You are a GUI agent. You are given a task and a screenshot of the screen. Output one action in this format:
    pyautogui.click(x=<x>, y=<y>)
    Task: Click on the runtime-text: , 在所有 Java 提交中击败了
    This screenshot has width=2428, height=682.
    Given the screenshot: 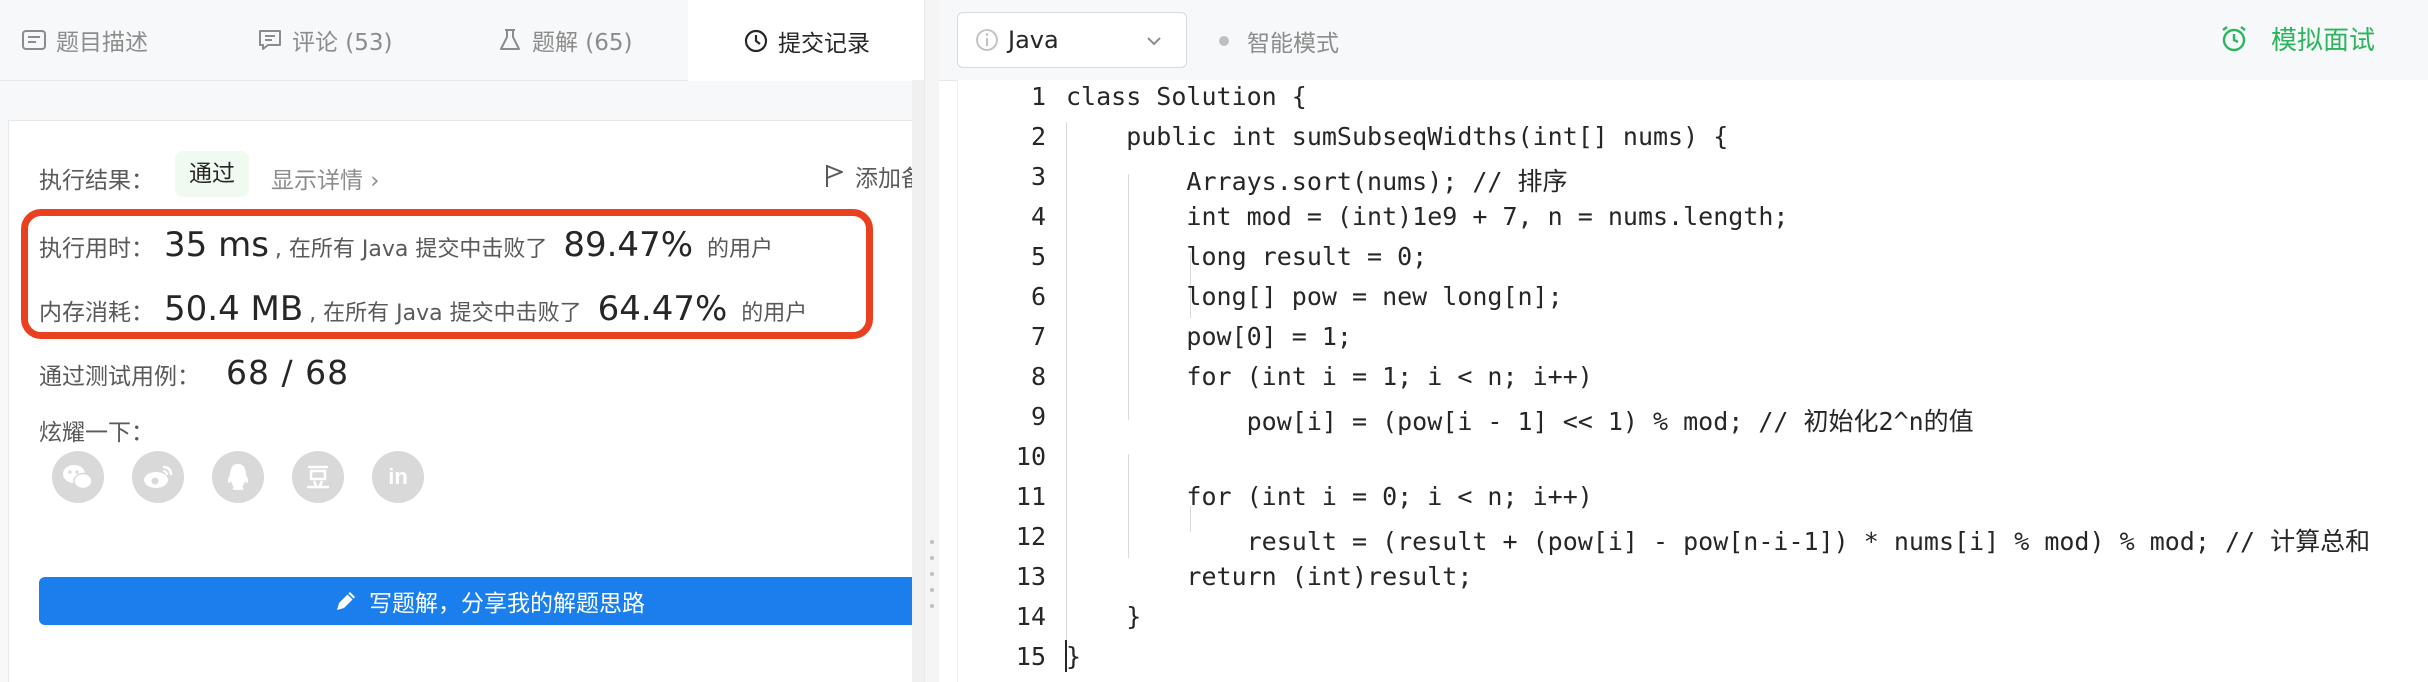 What is the action you would take?
    pyautogui.click(x=411, y=249)
    